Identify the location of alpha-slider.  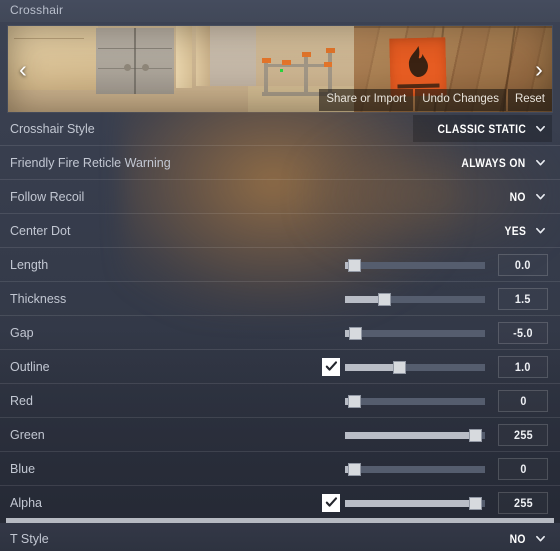
(415, 503).